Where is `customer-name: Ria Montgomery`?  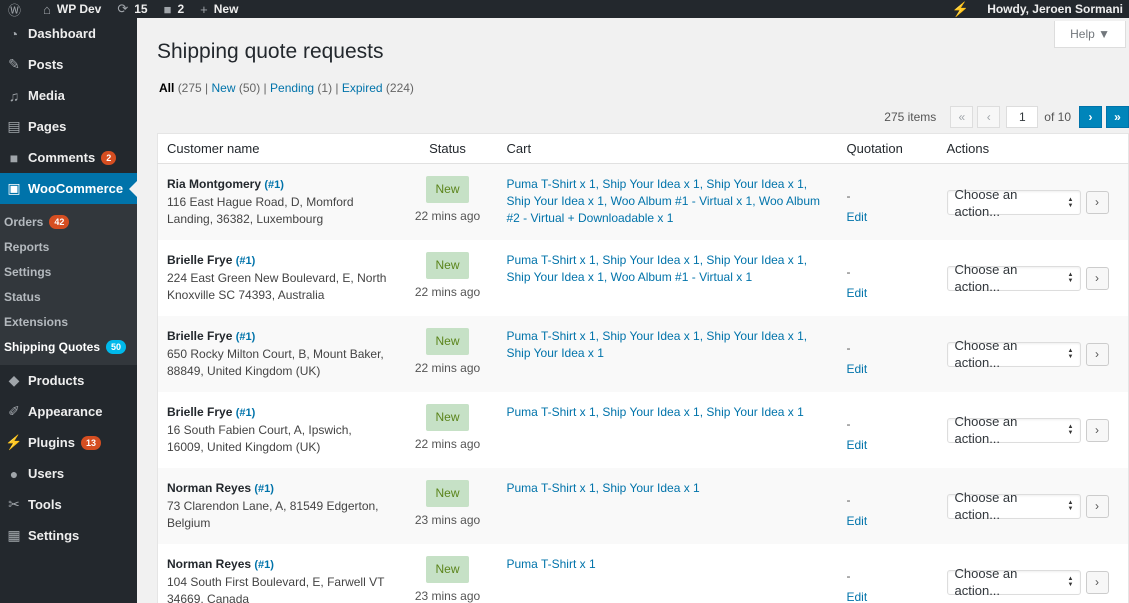
customer-name: Ria Montgomery is located at coordinates (214, 184).